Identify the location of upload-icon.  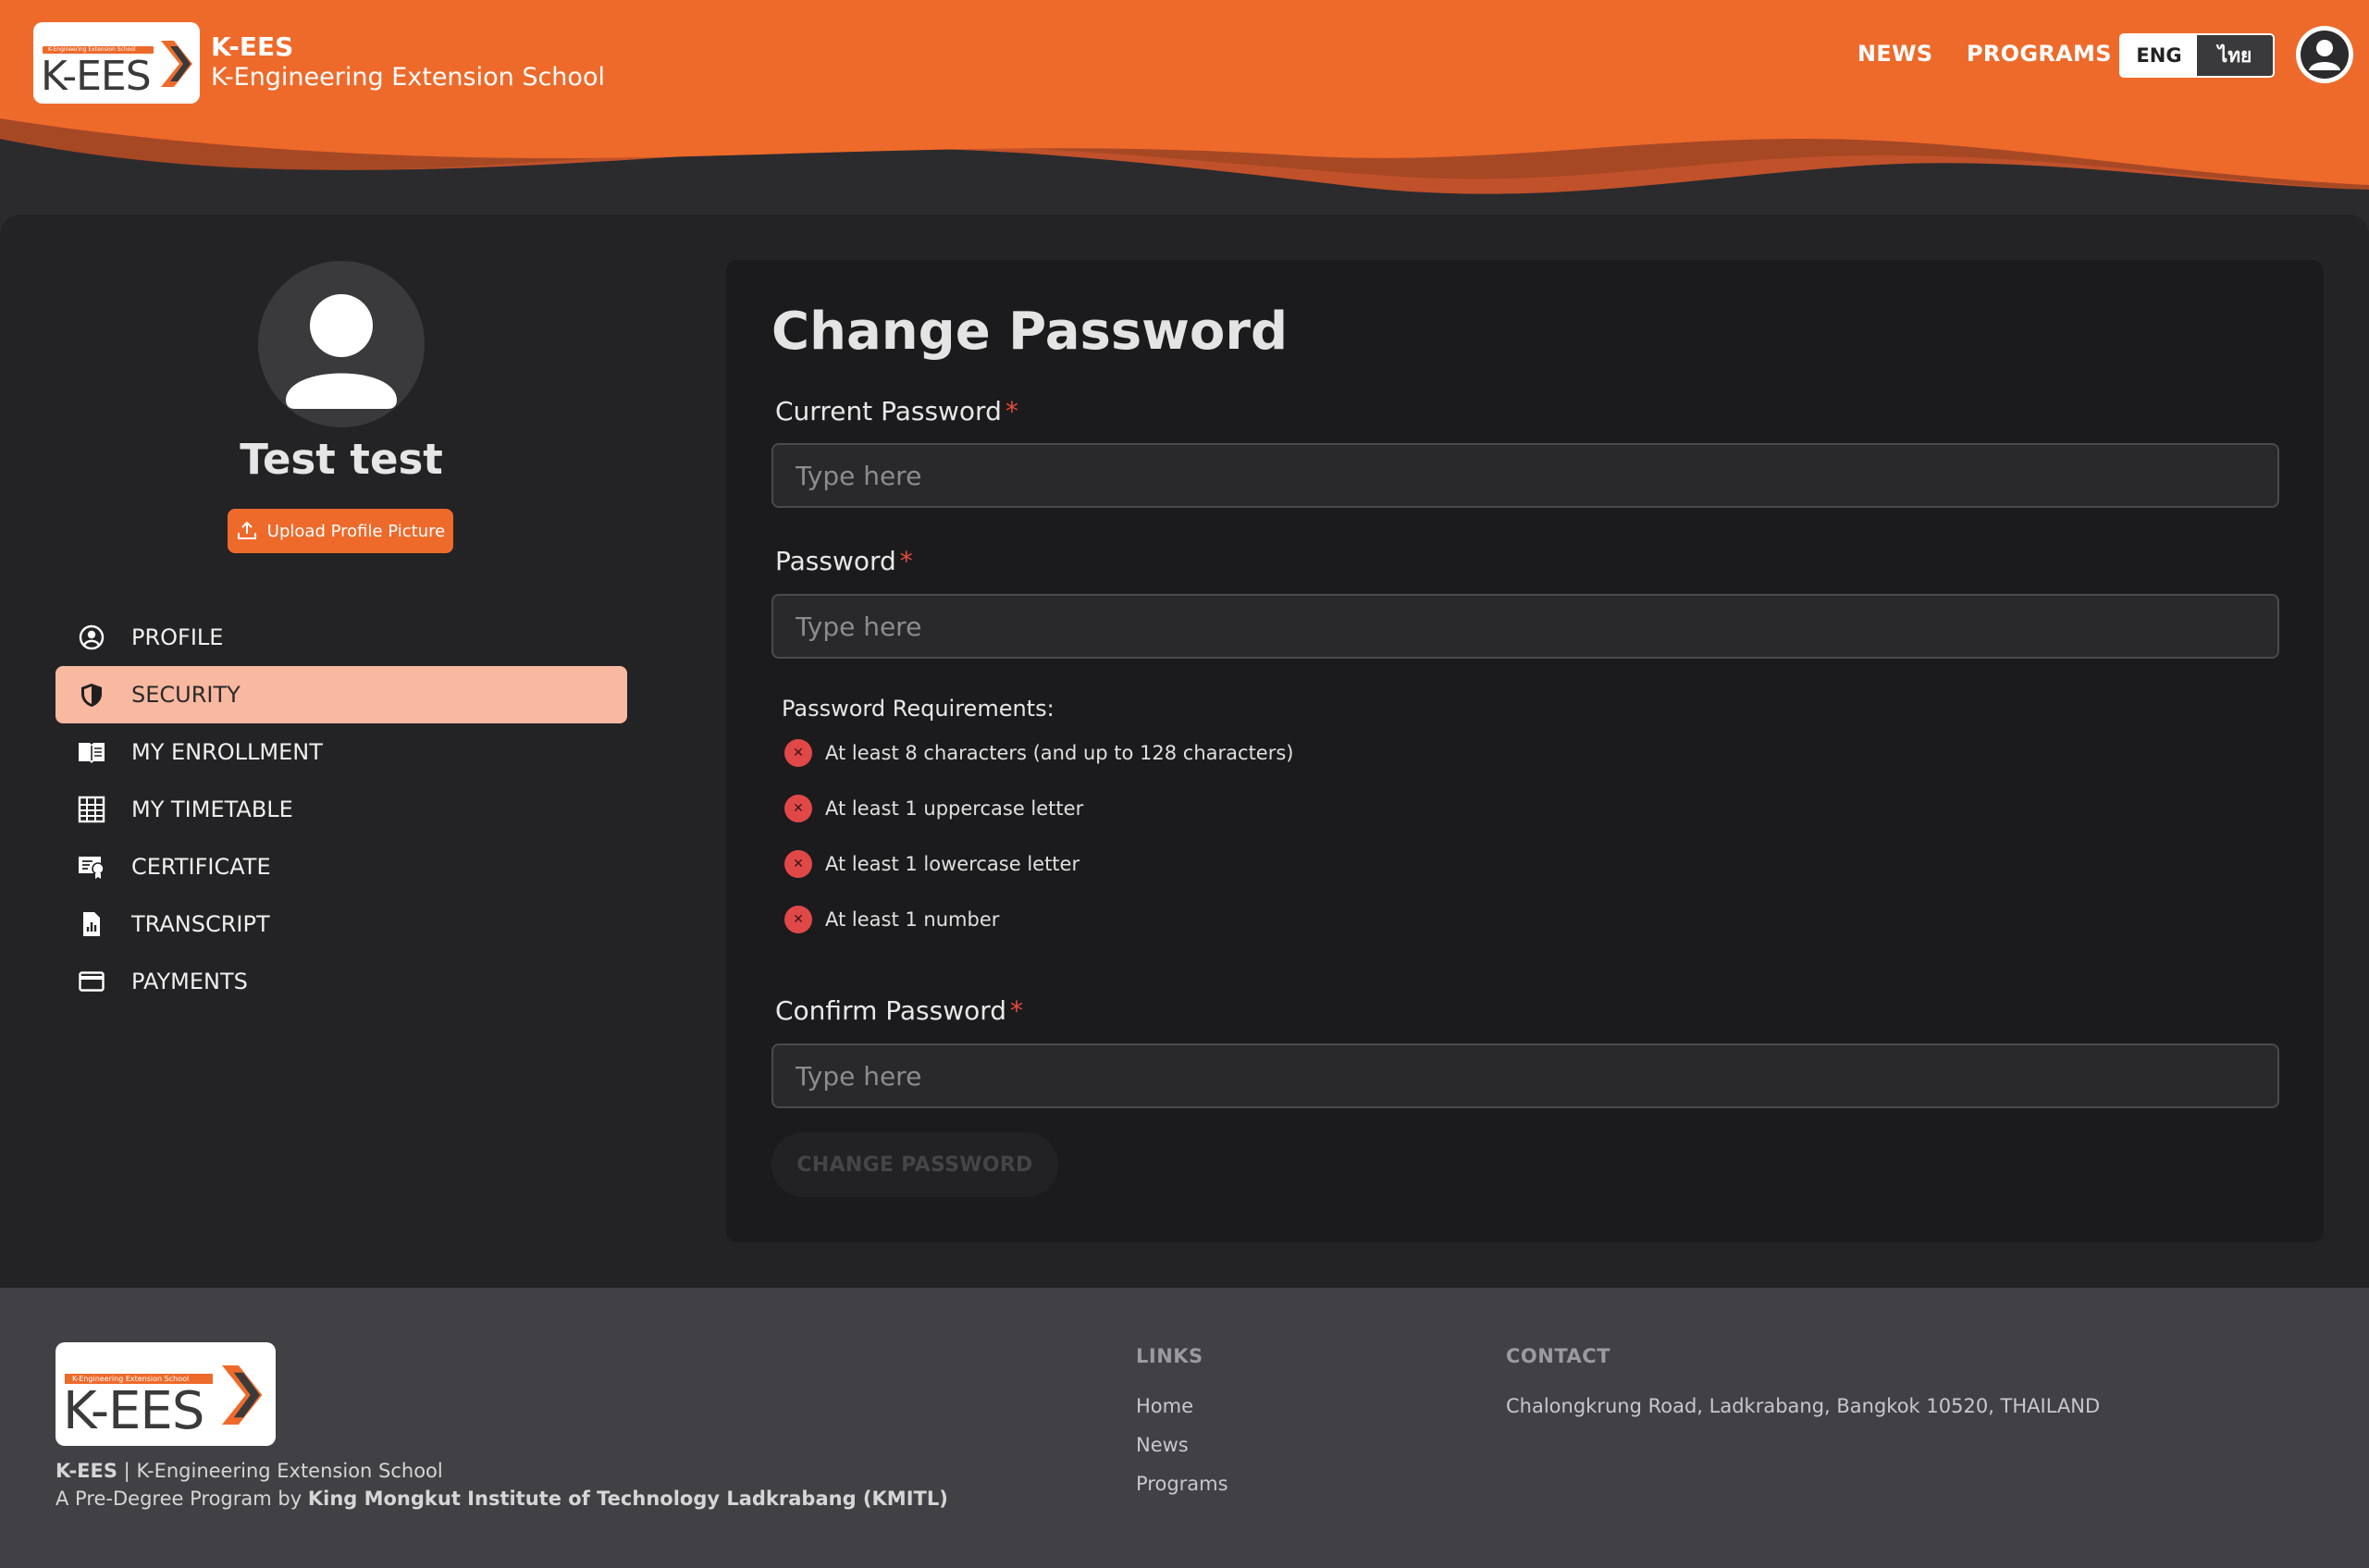
(246, 530).